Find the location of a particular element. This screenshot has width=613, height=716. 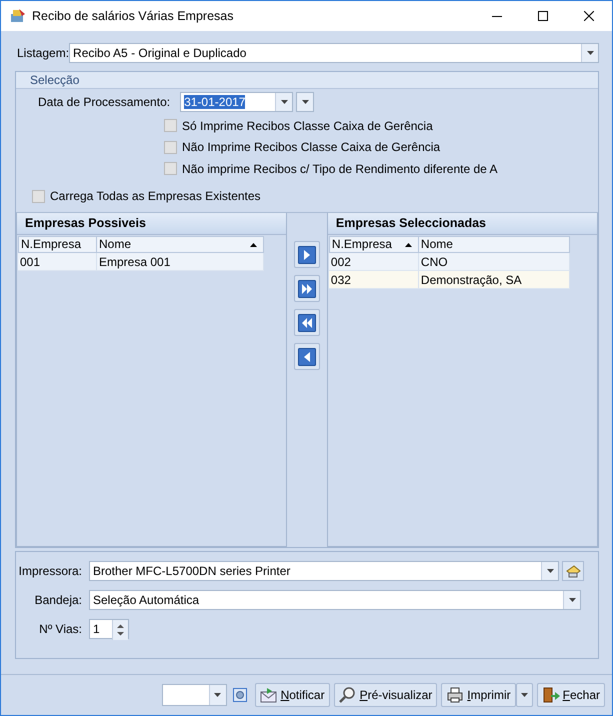

spin-arrows-icon is located at coordinates (120, 630).